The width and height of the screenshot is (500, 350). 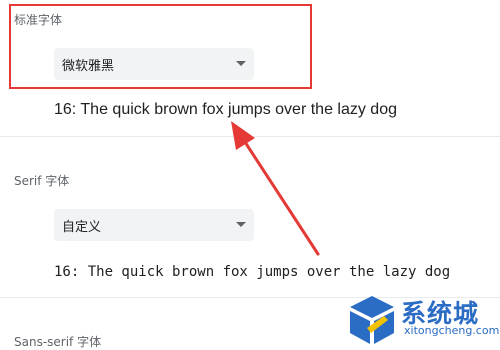 I want to click on watermark-url: xitongcheng.com, so click(x=452, y=330).